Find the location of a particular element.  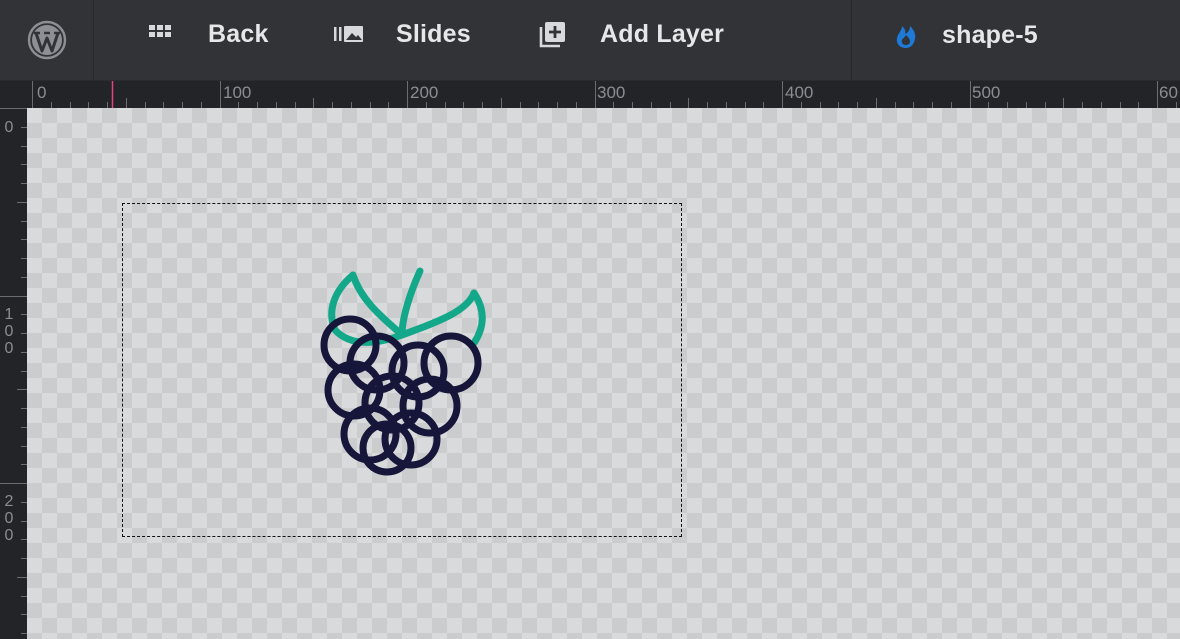

horizontal-ruler: 0 100 200 300 400 500 60 is located at coordinates (603, 94).